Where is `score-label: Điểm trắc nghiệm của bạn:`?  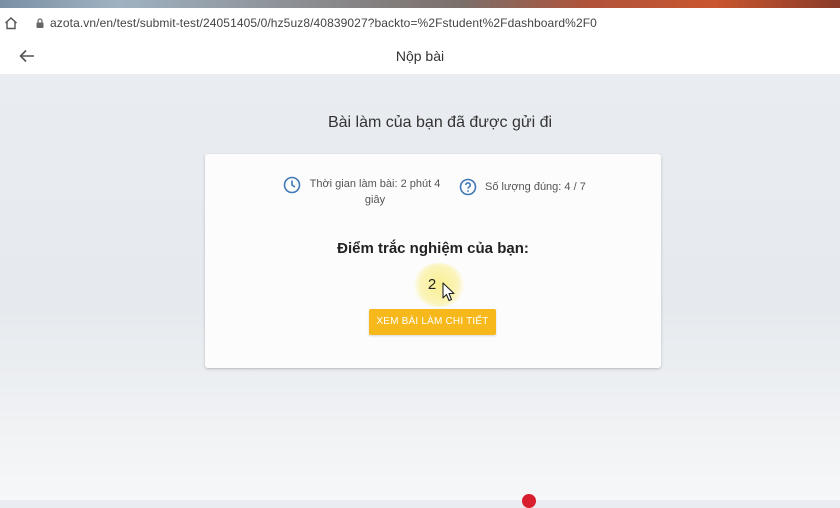 score-label: Điểm trắc nghiệm của bạn: is located at coordinates (433, 248).